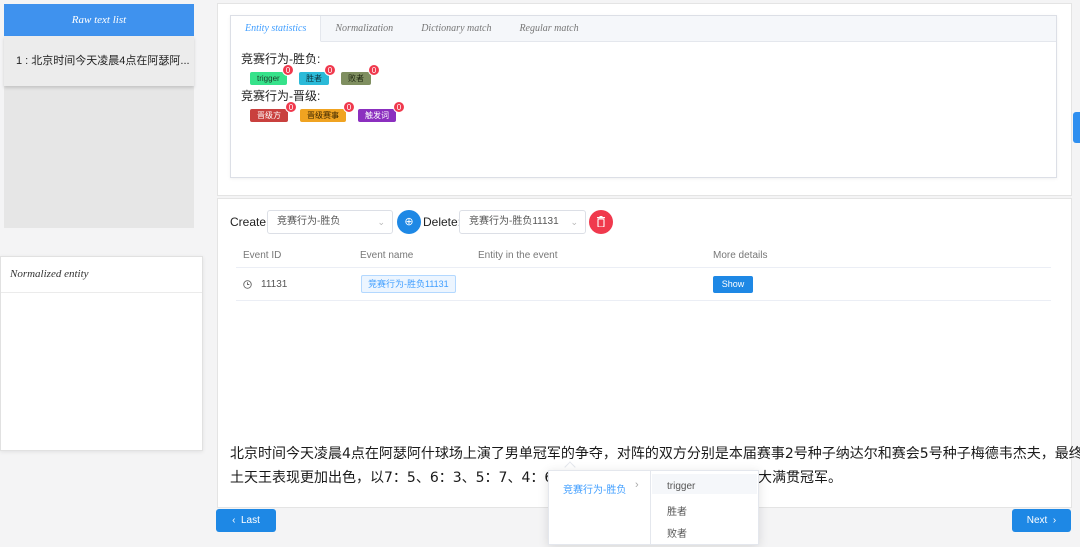  Describe the element at coordinates (309, 221) in the screenshot. I see `create-select-value: 竞赛行为-胜负` at that location.